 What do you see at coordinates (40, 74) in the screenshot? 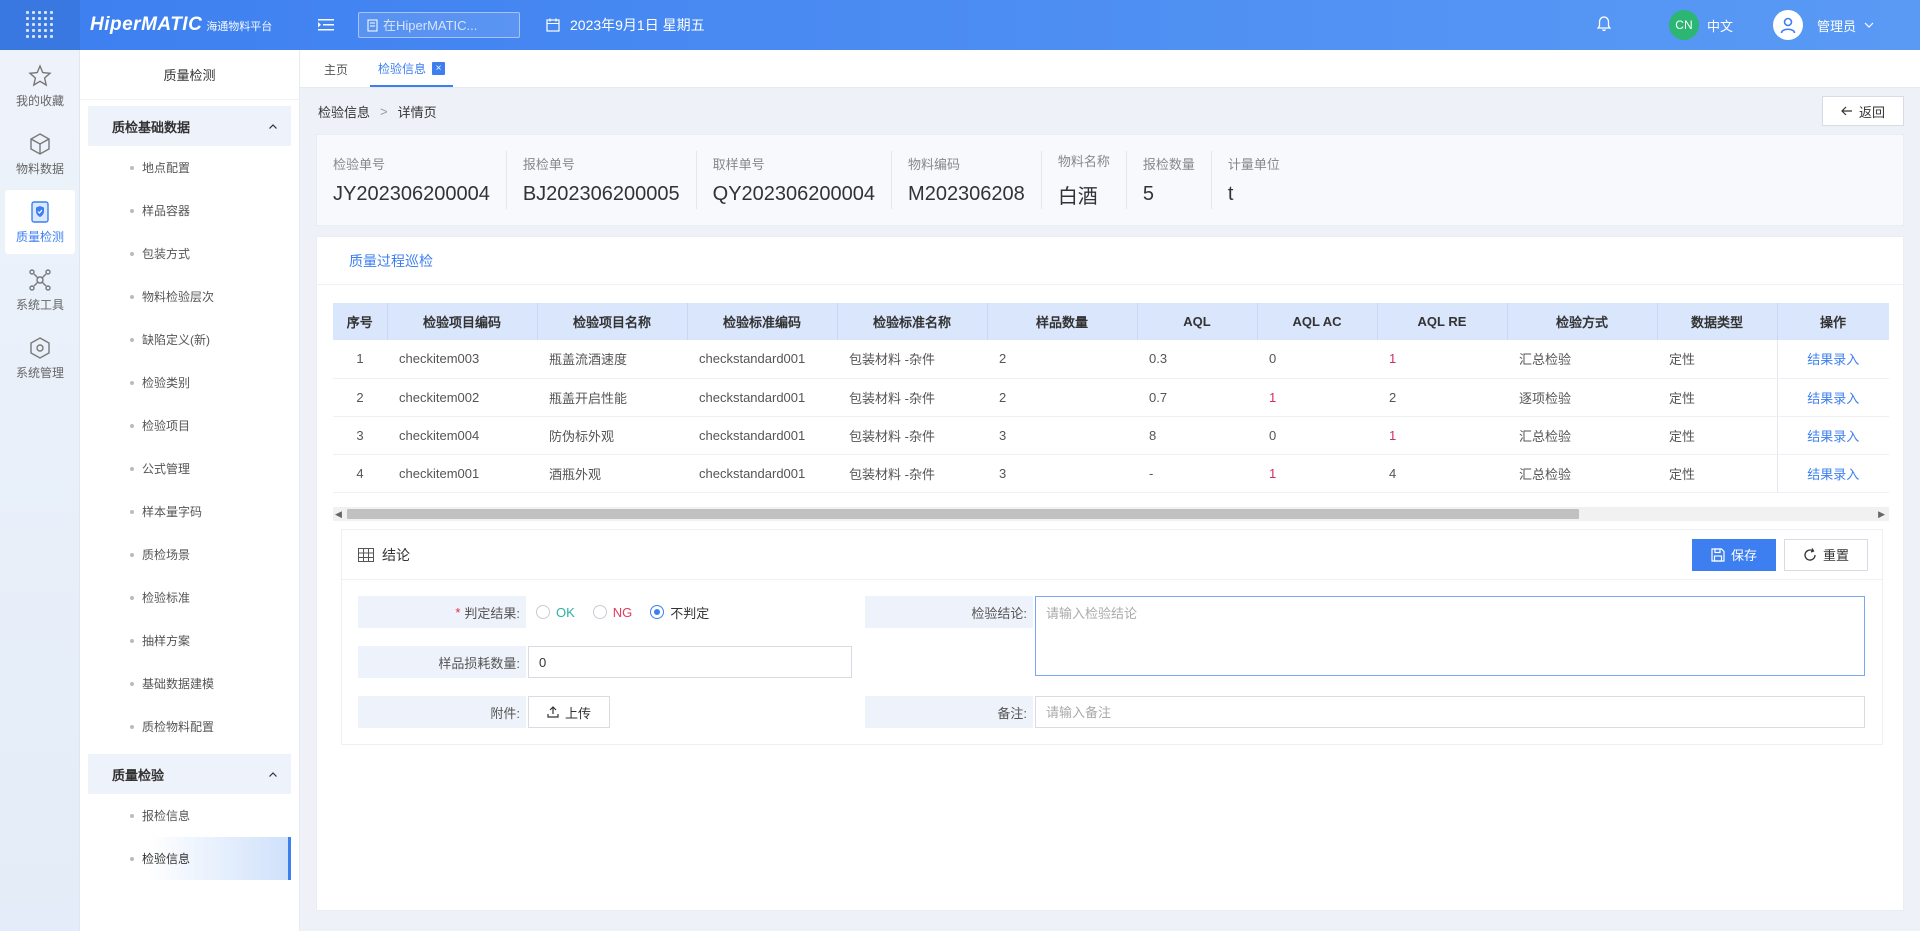
I see `star-icon` at bounding box center [40, 74].